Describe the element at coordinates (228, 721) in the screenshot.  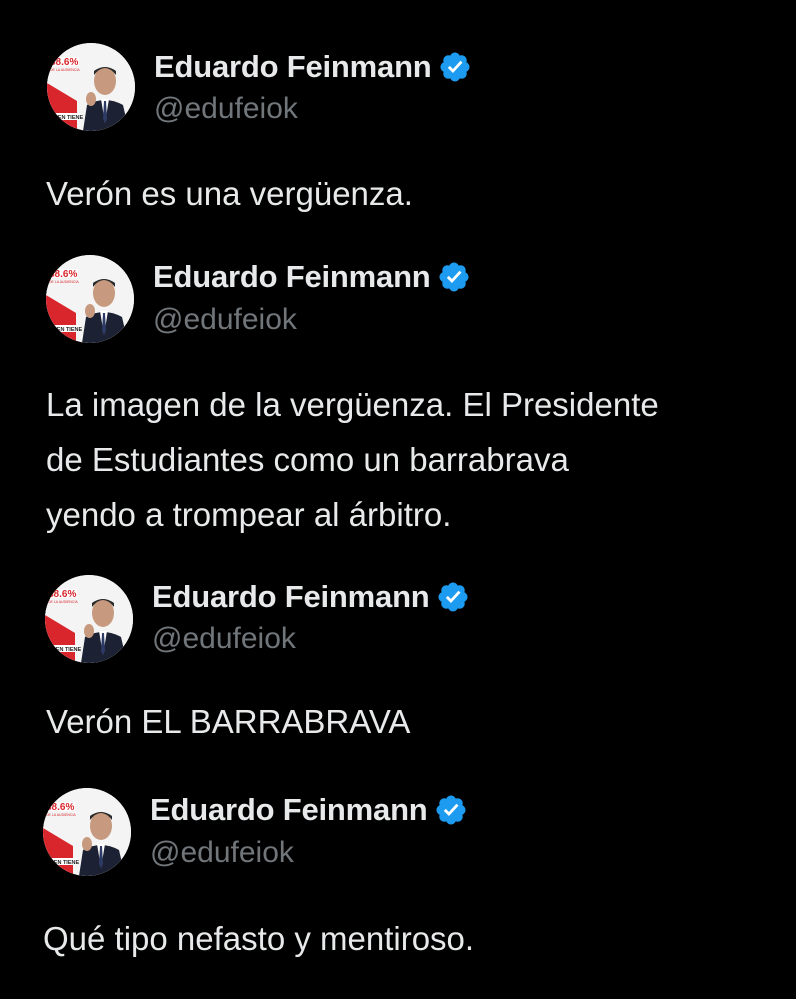
I see `tweet-text: Verón EL BARRABRAVA` at that location.